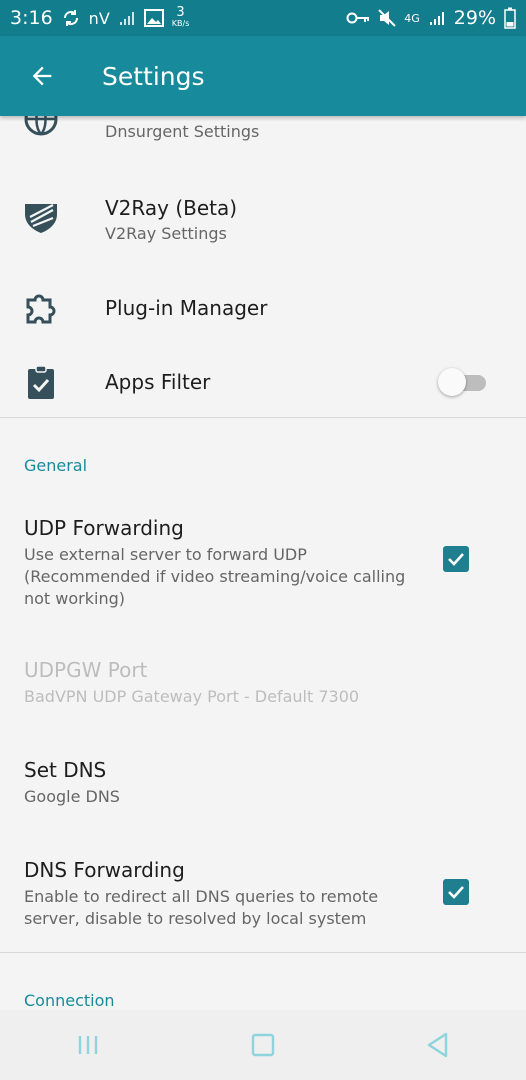 The image size is (526, 1080). Describe the element at coordinates (166, 233) in the screenshot. I see `v2ray-subtitle: V2Ray Settings` at that location.